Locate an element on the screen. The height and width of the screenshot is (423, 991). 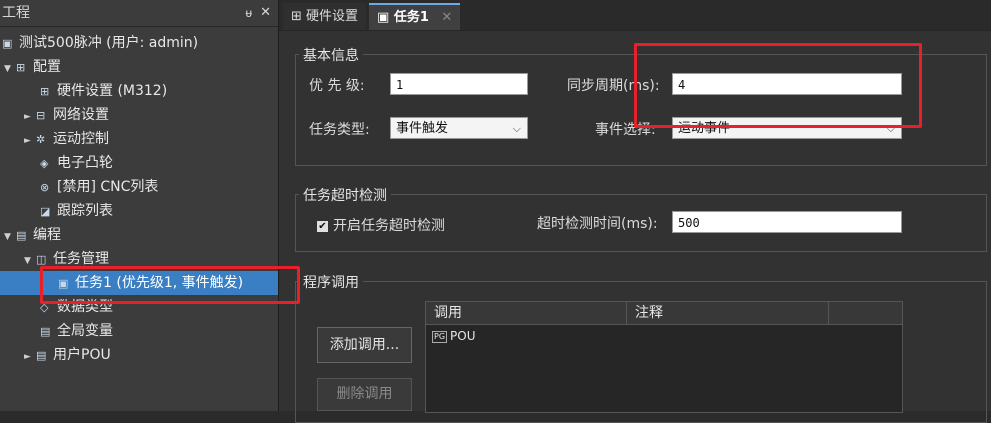
task-type-value: 事件触发 is located at coordinates (422, 128).